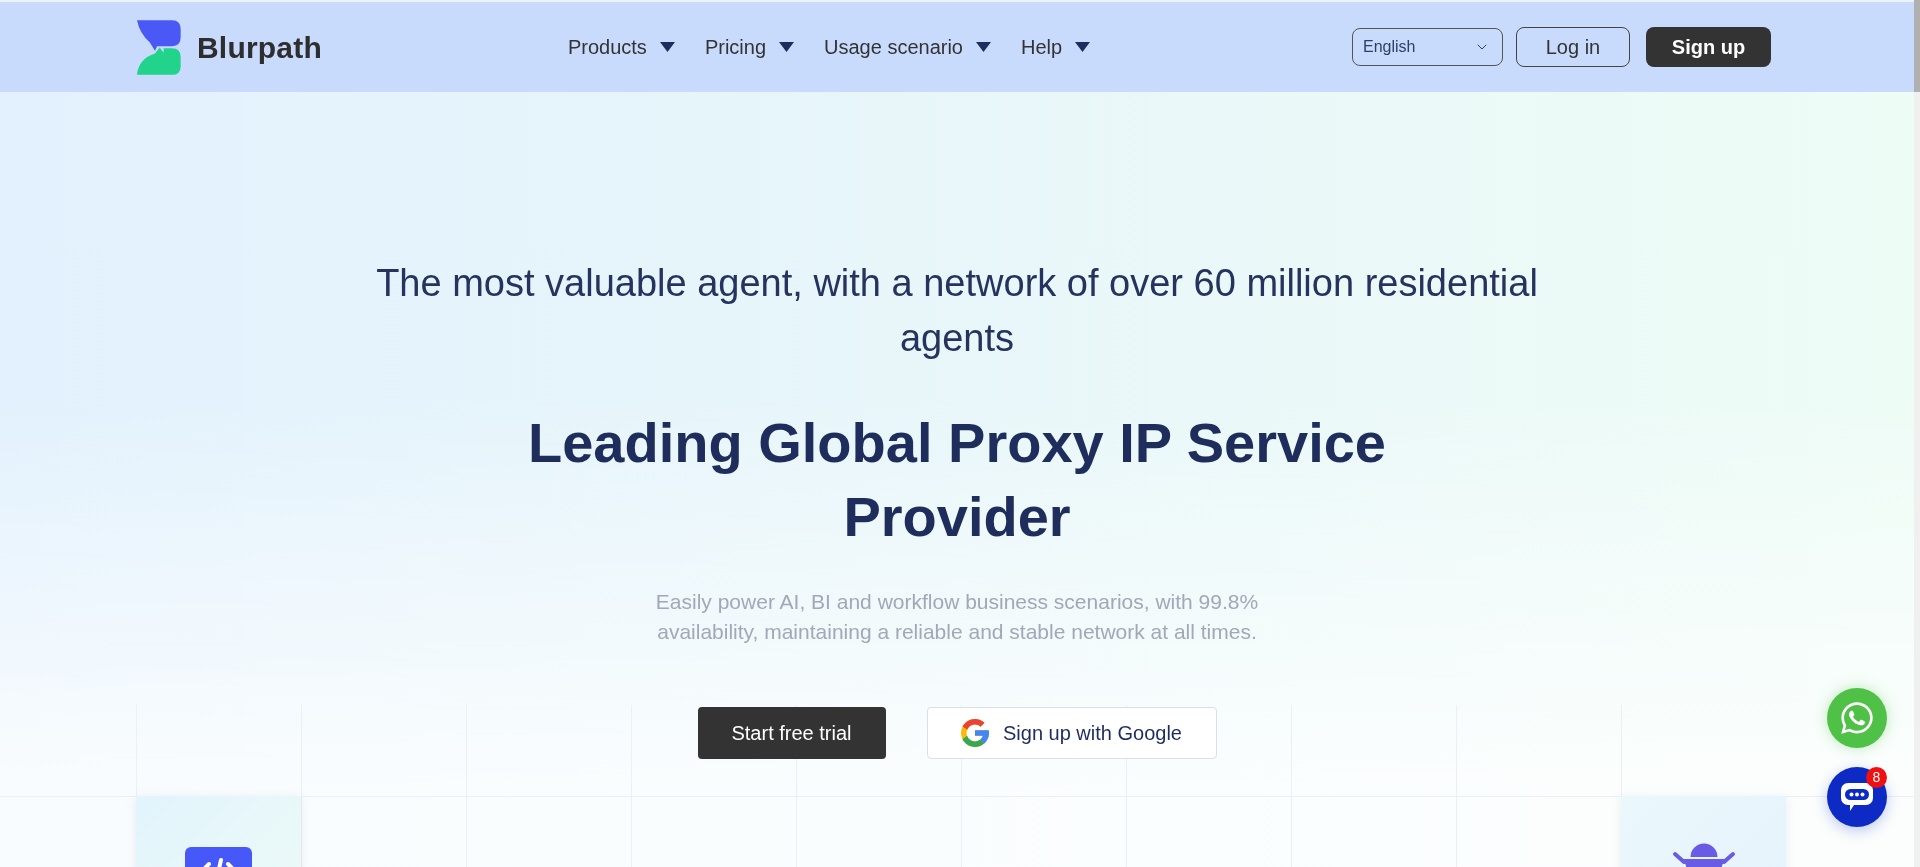 Image resolution: width=1920 pixels, height=867 pixels. What do you see at coordinates (159, 47) in the screenshot?
I see `logo-icon` at bounding box center [159, 47].